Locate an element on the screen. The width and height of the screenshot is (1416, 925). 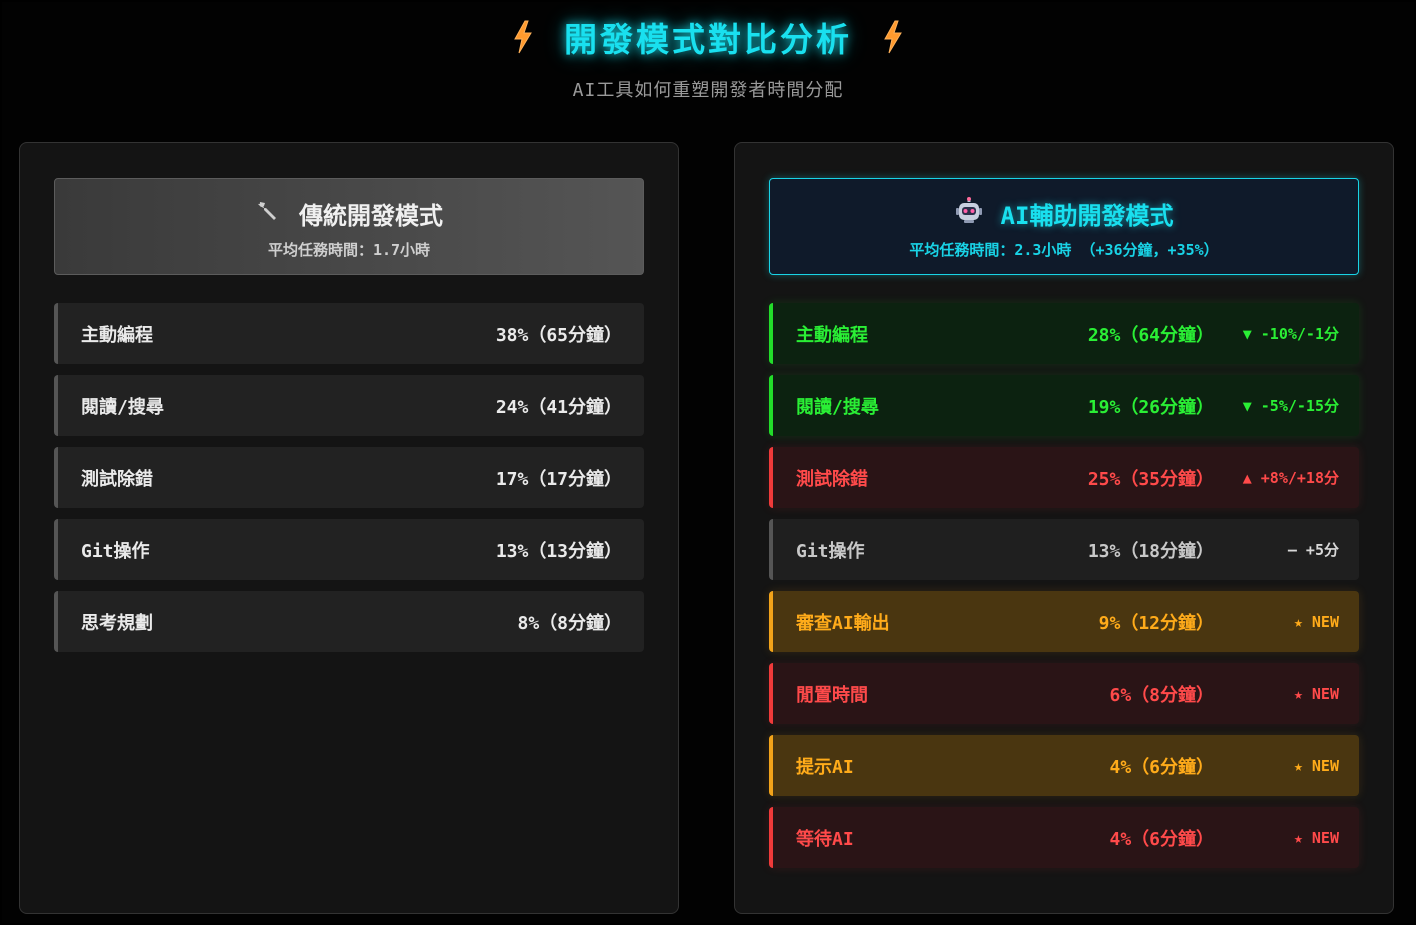
page-subtitle: AI工具如何重塑開發者時間分配 is located at coordinates (708, 90).